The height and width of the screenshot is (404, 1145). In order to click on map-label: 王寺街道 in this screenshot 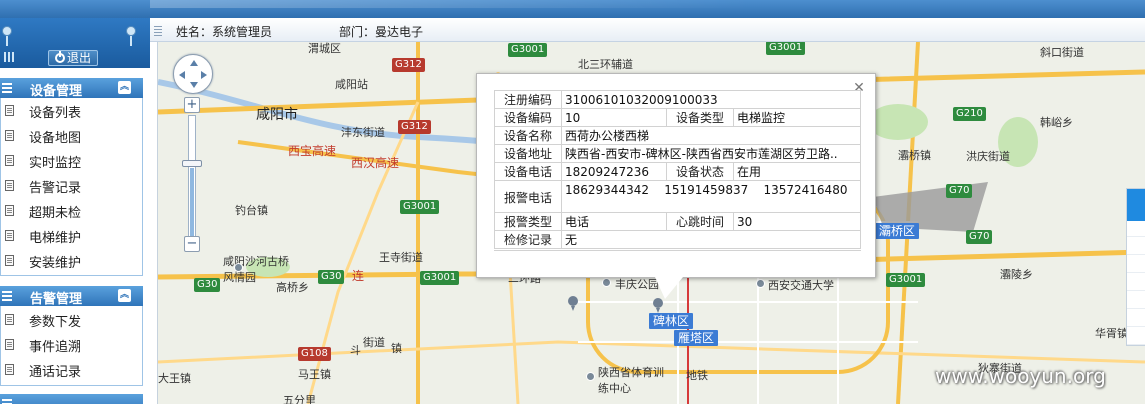, I will do `click(401, 257)`.